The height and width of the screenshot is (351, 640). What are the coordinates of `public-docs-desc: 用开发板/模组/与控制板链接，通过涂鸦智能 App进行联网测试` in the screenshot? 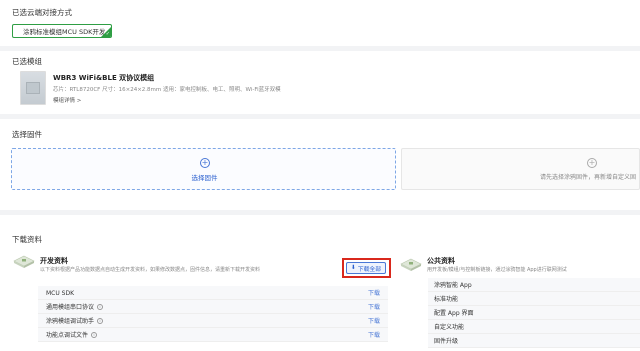 It's located at (497, 270).